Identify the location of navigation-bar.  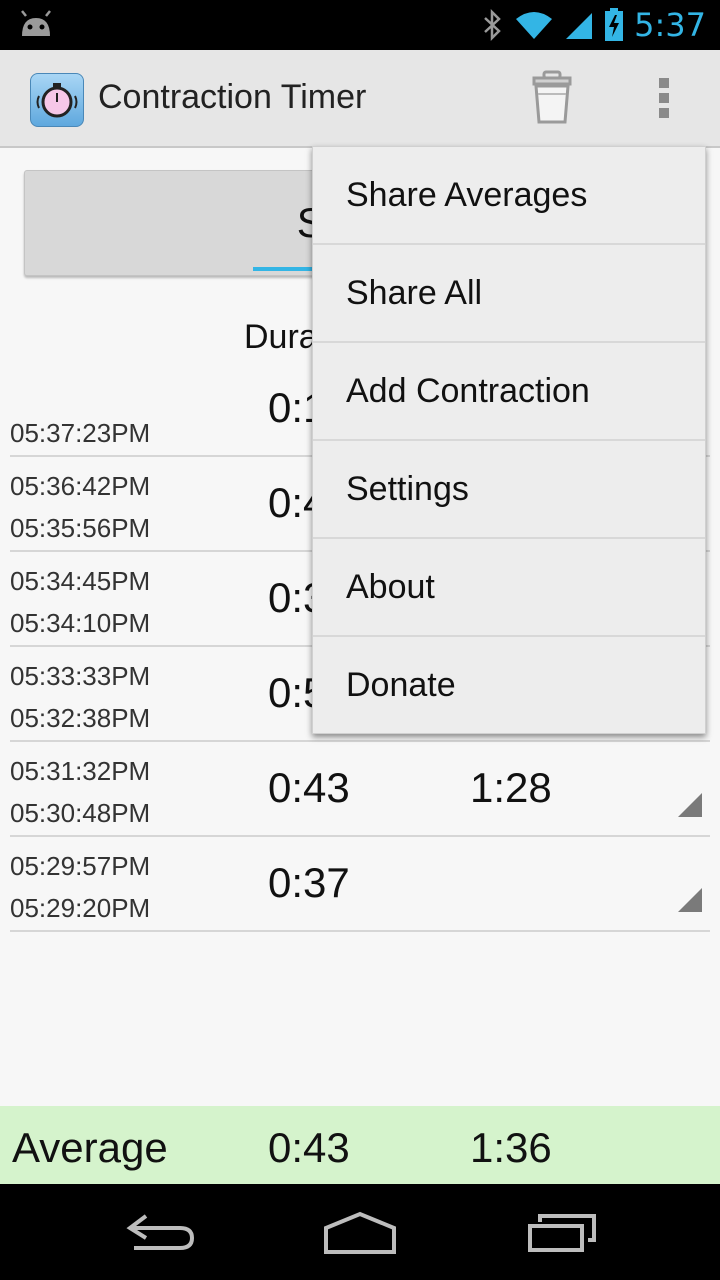
(360, 1232).